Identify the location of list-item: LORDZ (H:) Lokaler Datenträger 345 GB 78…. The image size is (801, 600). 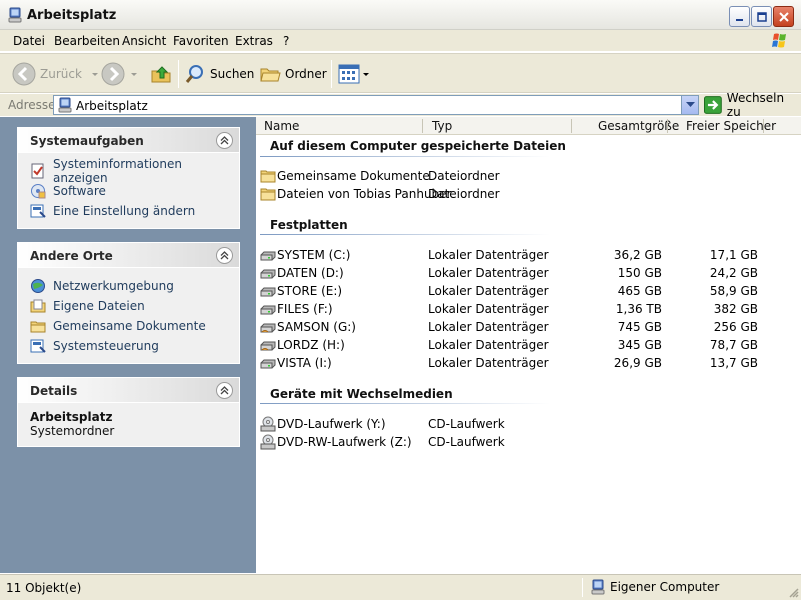
(520, 345).